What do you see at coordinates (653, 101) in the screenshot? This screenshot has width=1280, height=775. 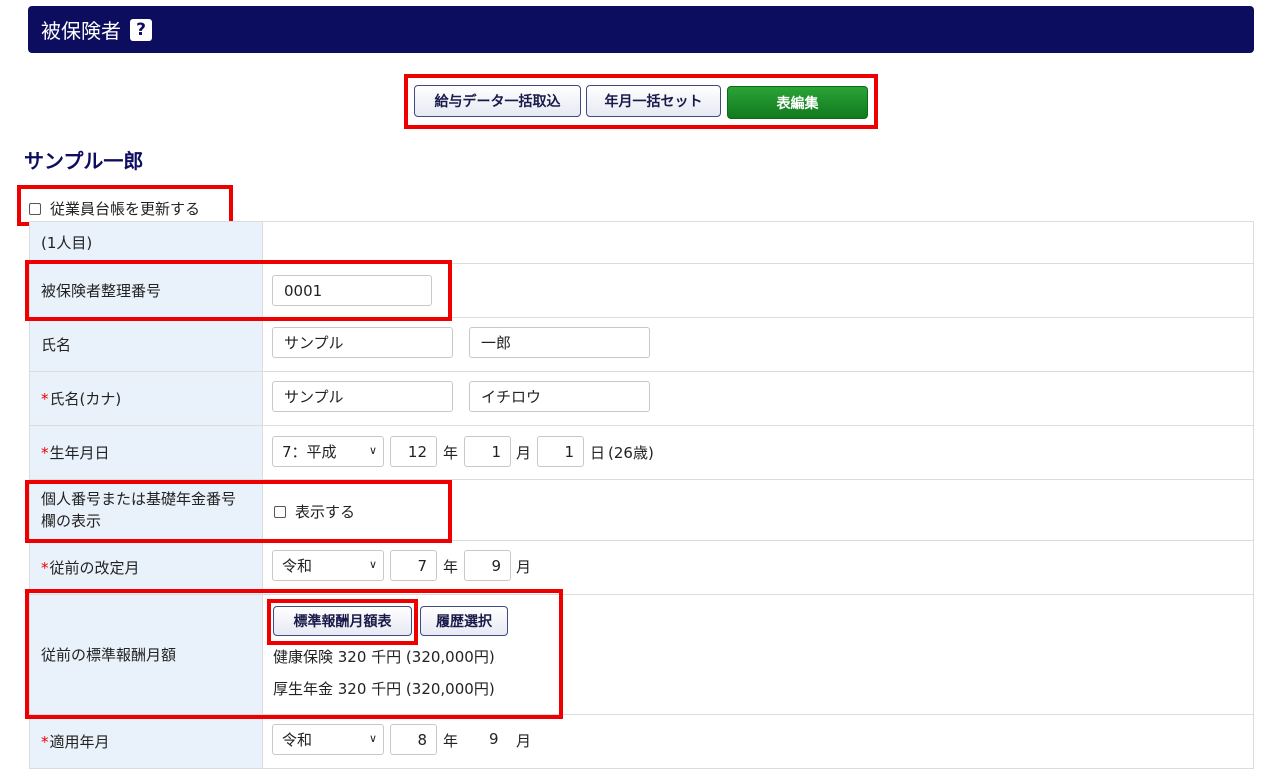 I see `bulk-set-date-button: 年月一括セット` at bounding box center [653, 101].